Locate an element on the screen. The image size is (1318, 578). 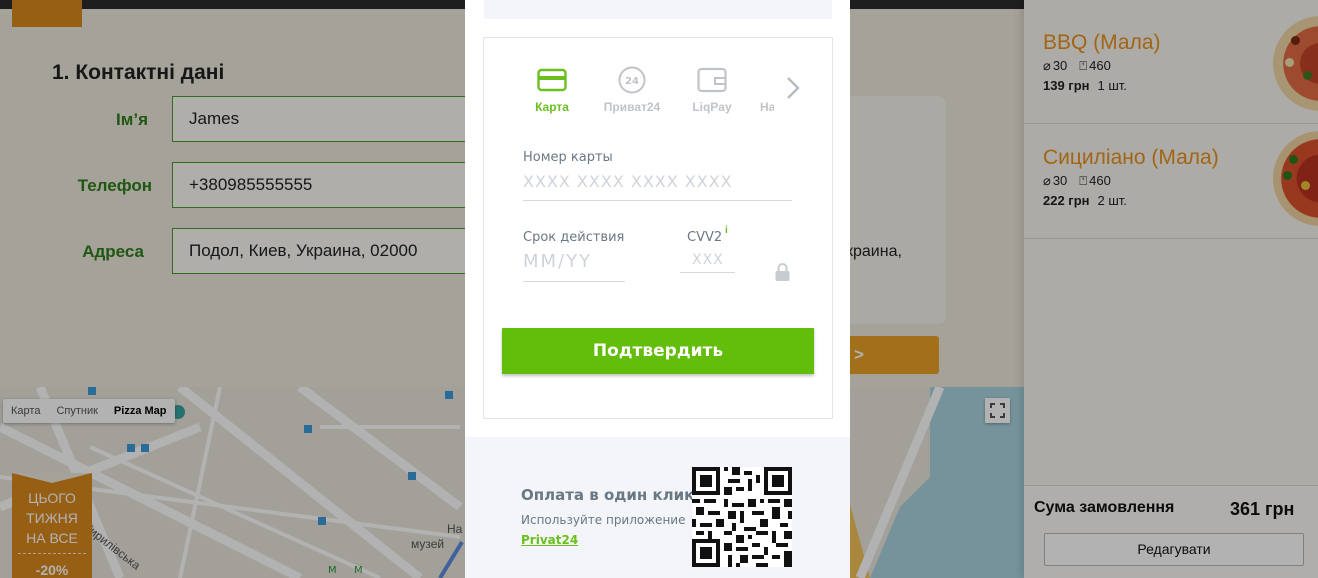
method-liqpay-label: LiqPay is located at coordinates (712, 107).